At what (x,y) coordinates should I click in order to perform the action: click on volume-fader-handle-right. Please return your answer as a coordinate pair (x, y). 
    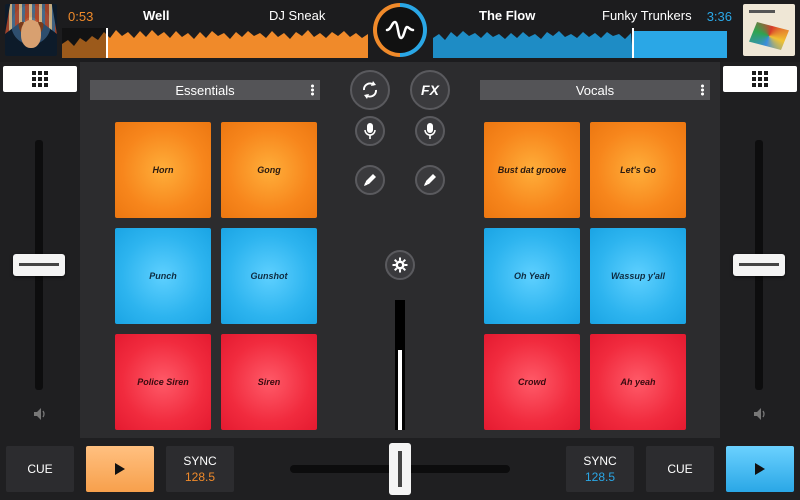
    Looking at the image, I should click on (759, 265).